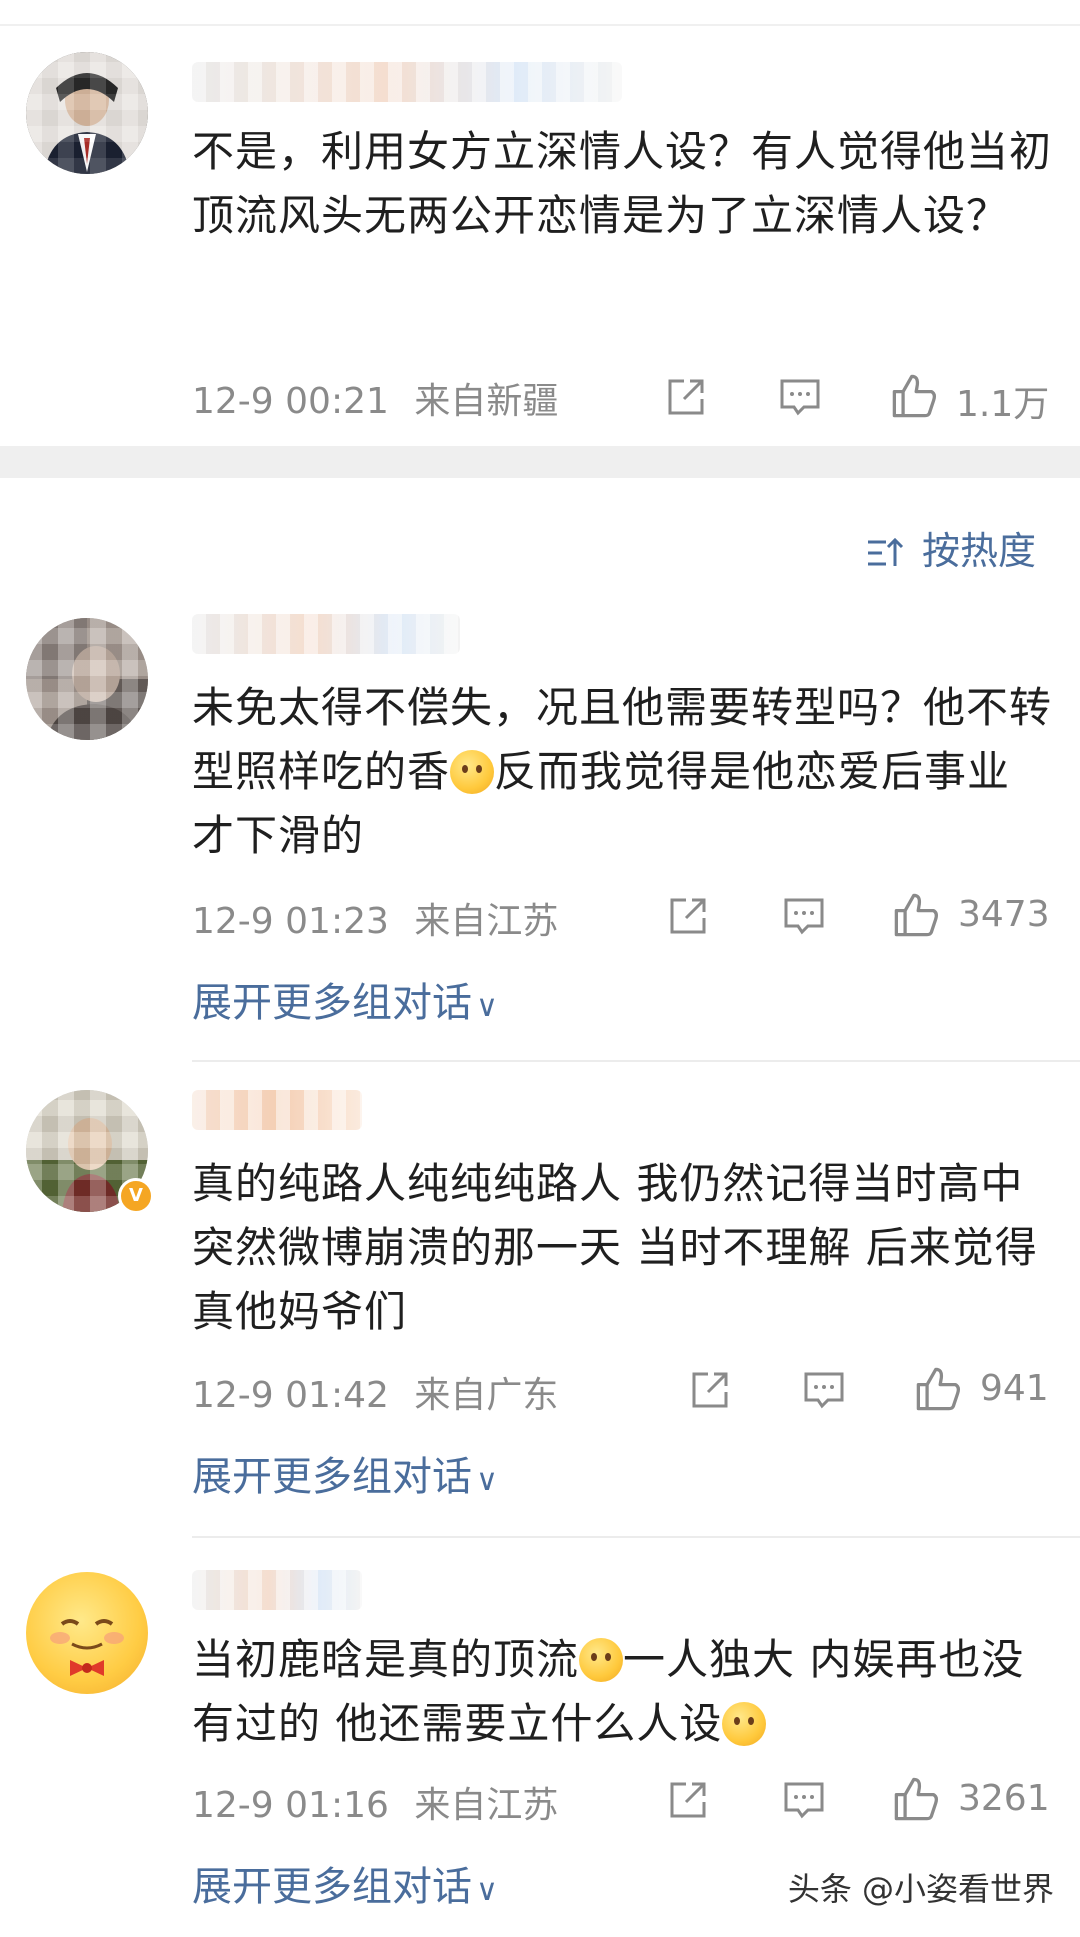 This screenshot has height=1937, width=1080. I want to click on sort-toggle: 按热度, so click(951, 547).